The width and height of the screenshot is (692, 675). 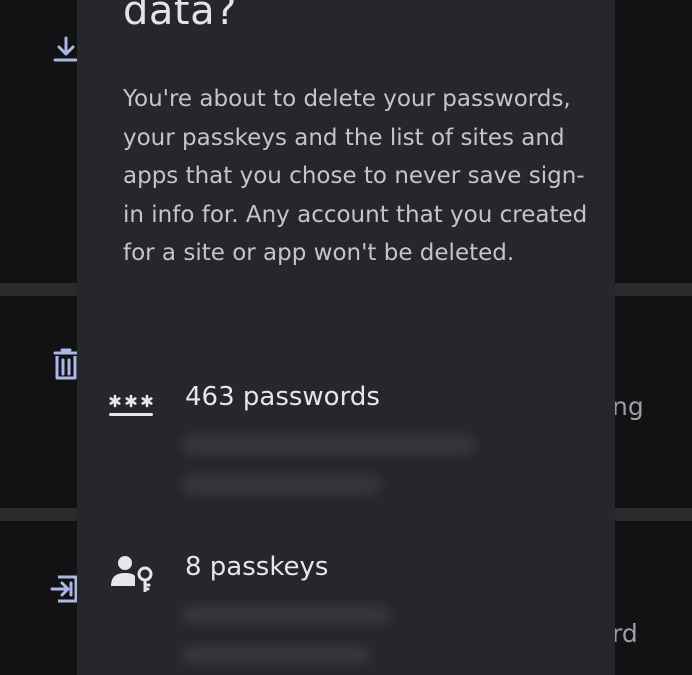 What do you see at coordinates (132, 574) in the screenshot?
I see `passkey-person-icon` at bounding box center [132, 574].